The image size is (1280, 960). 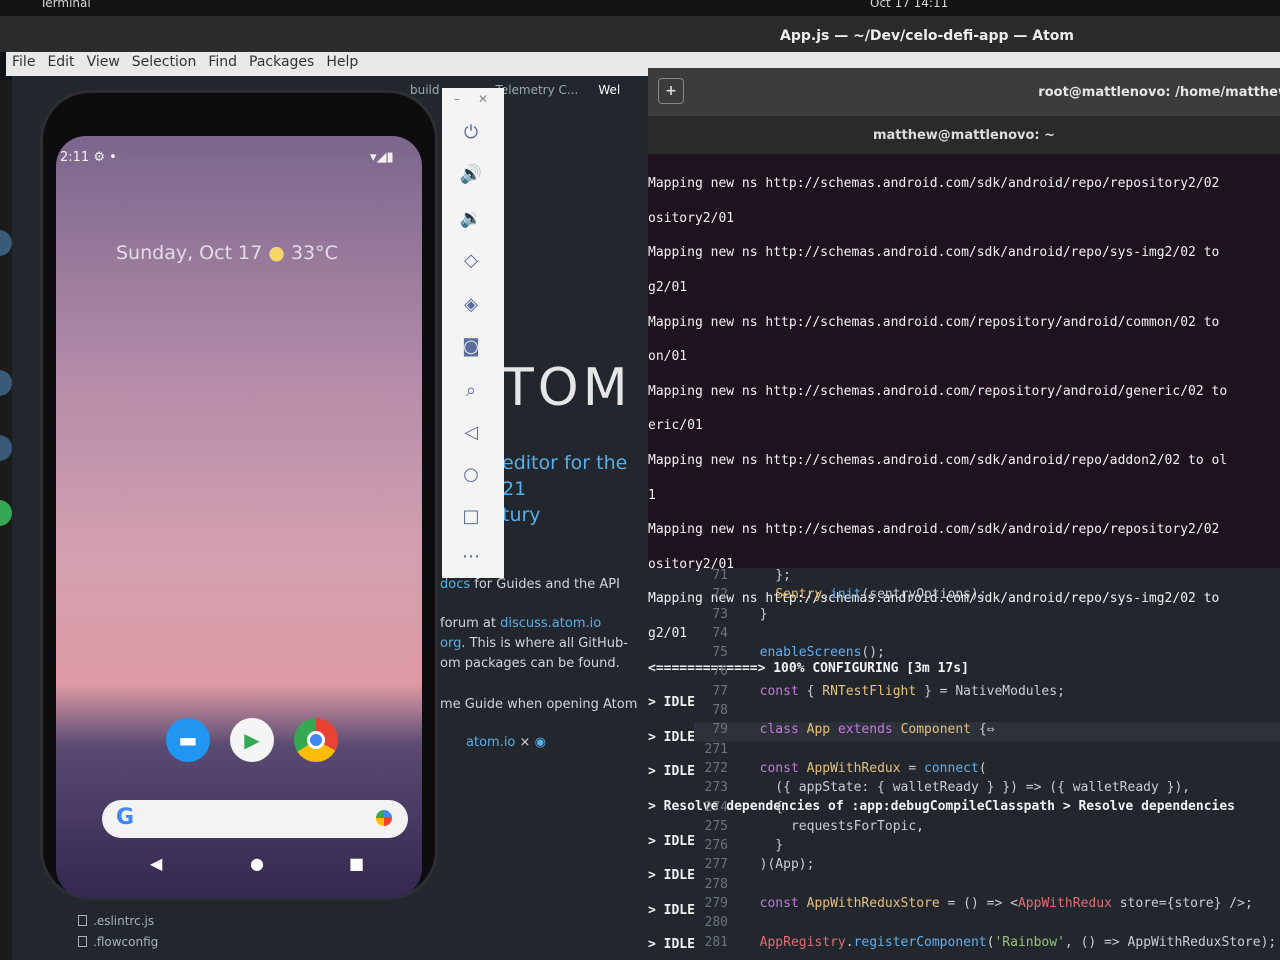 I want to click on code-line: 272 const AppWithRedux = connect(, so click(x=987, y=770).